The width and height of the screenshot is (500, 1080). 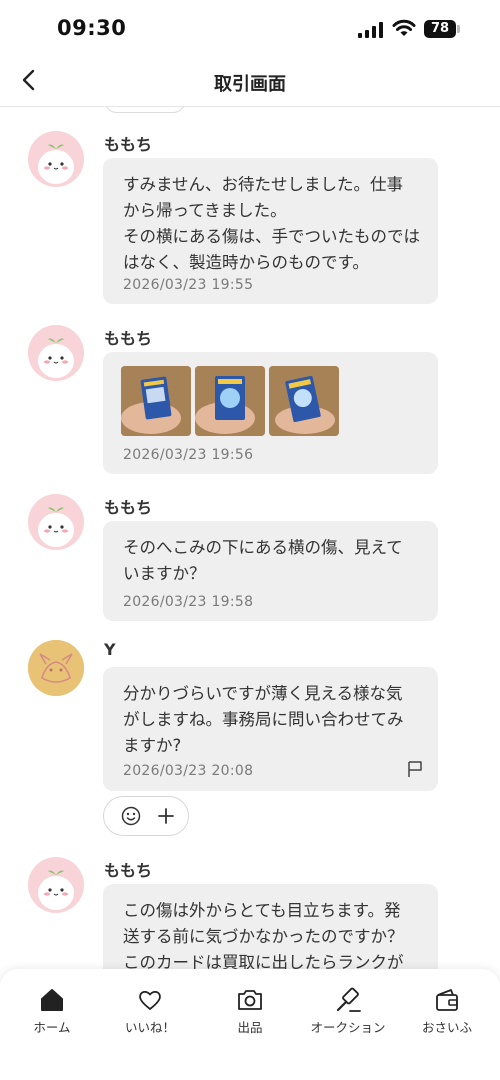 I want to click on message-bubble: 2026/03/23 19:56, so click(x=270, y=413).